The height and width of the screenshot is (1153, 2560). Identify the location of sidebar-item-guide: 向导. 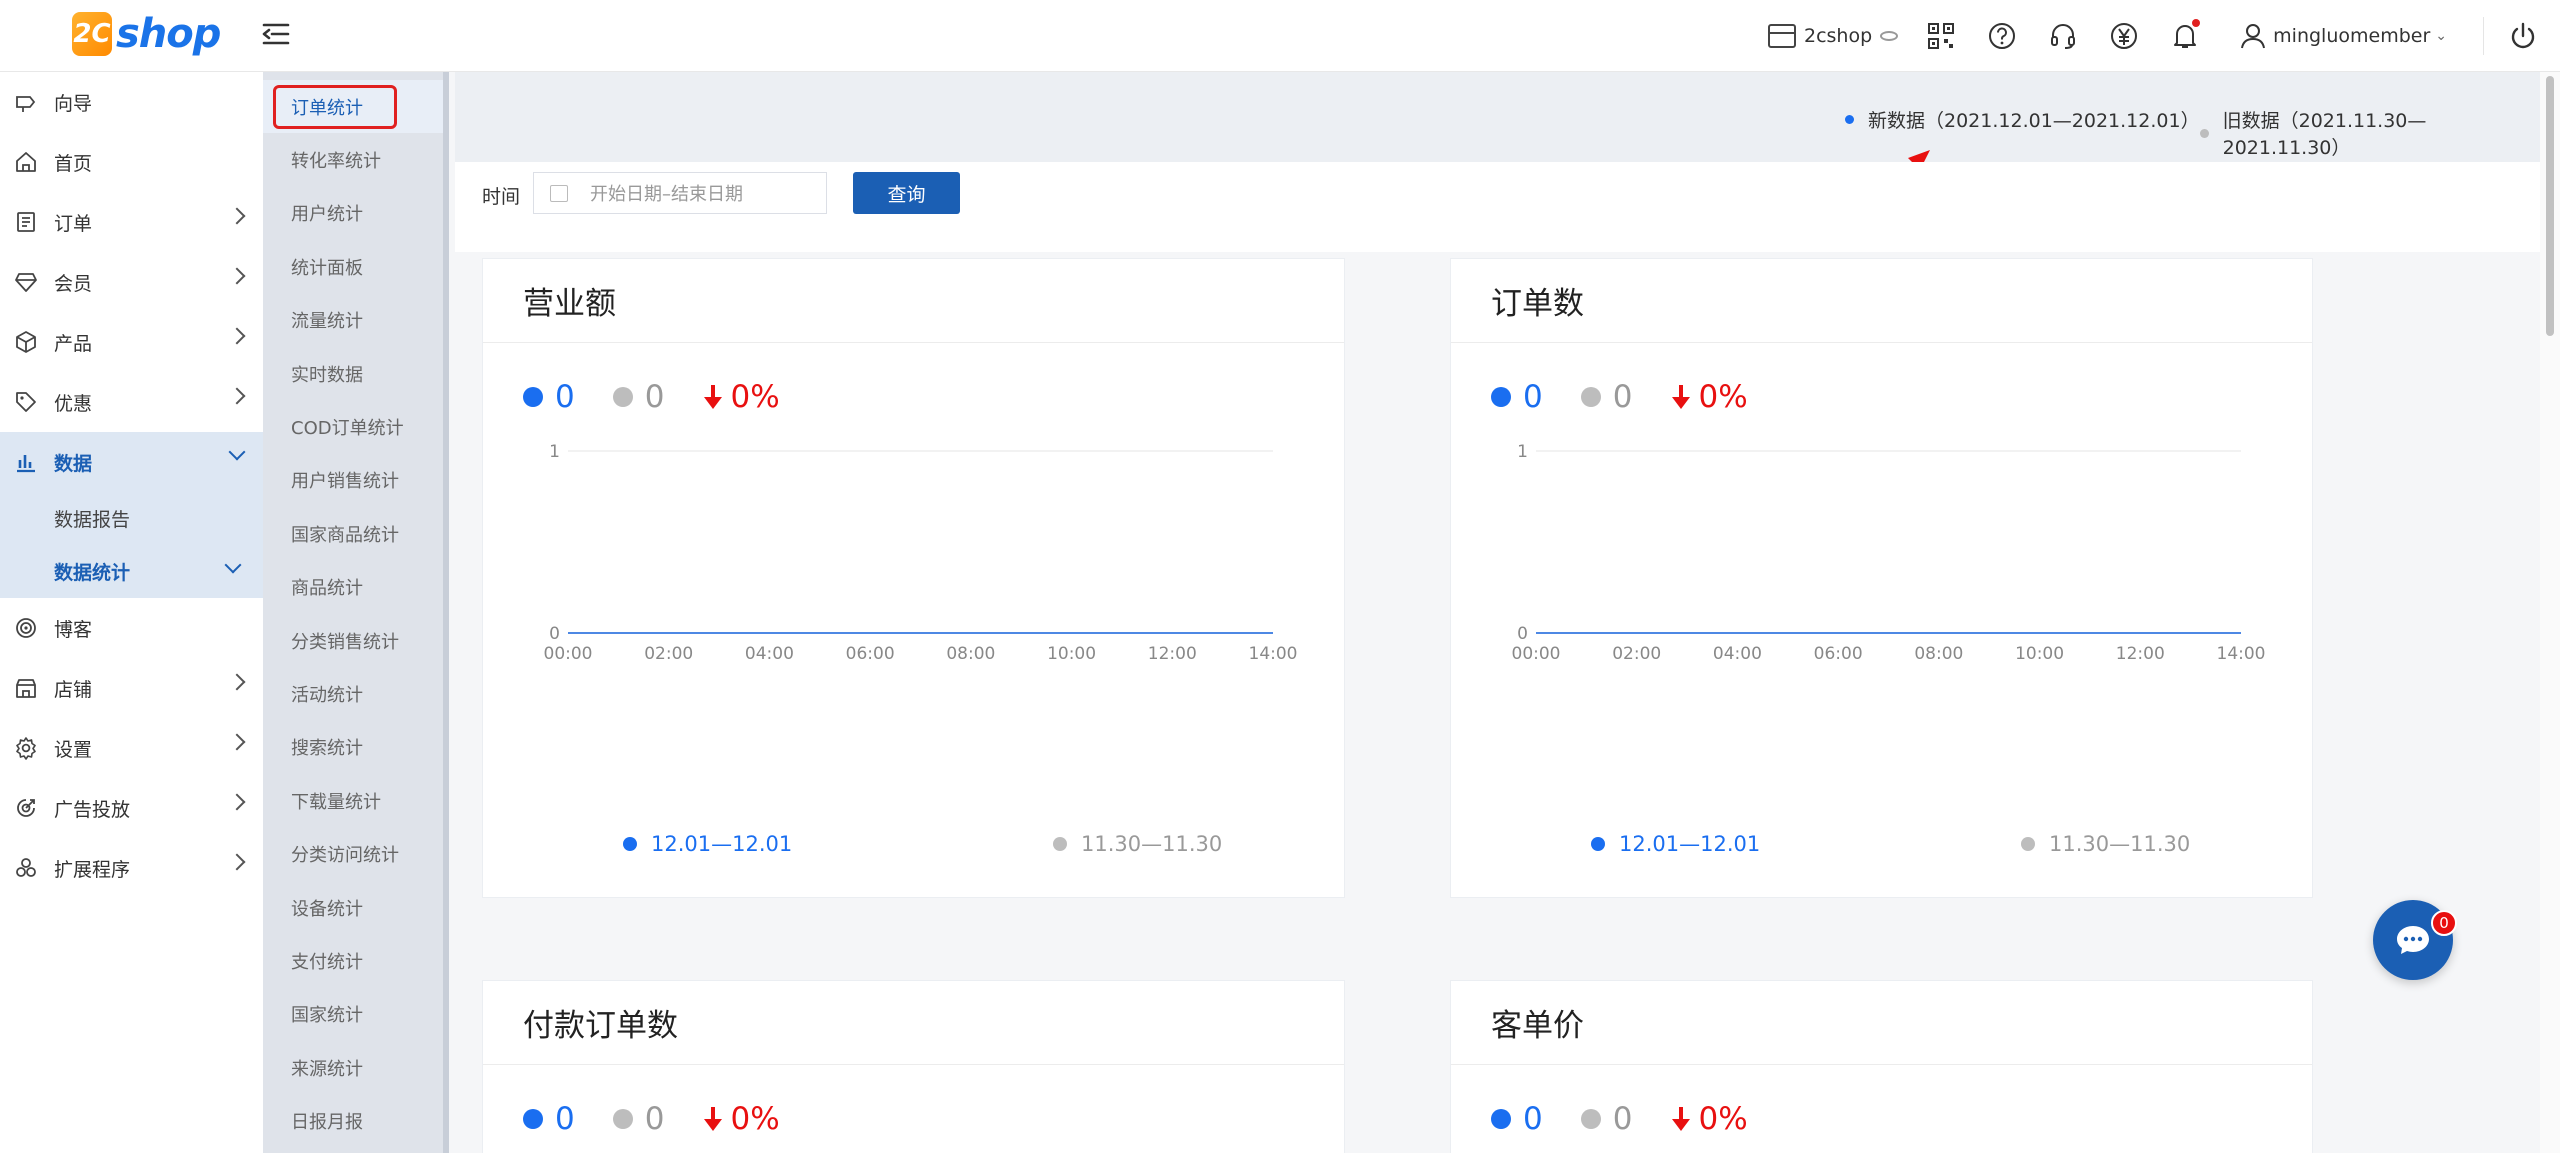
(131, 102).